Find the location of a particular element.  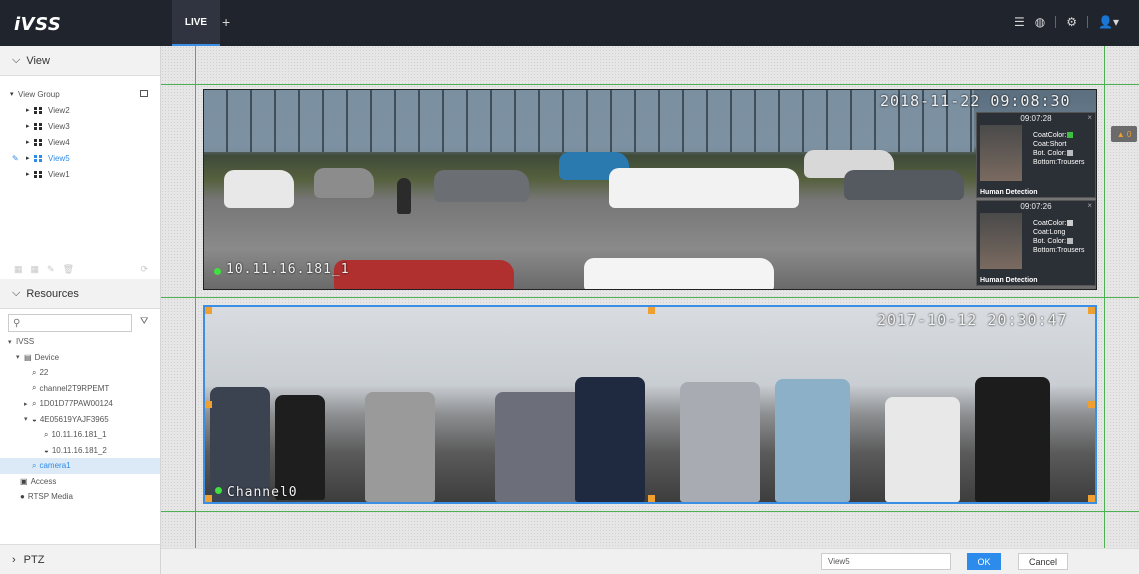

view-item: ▸ View4 is located at coordinates (85, 142).